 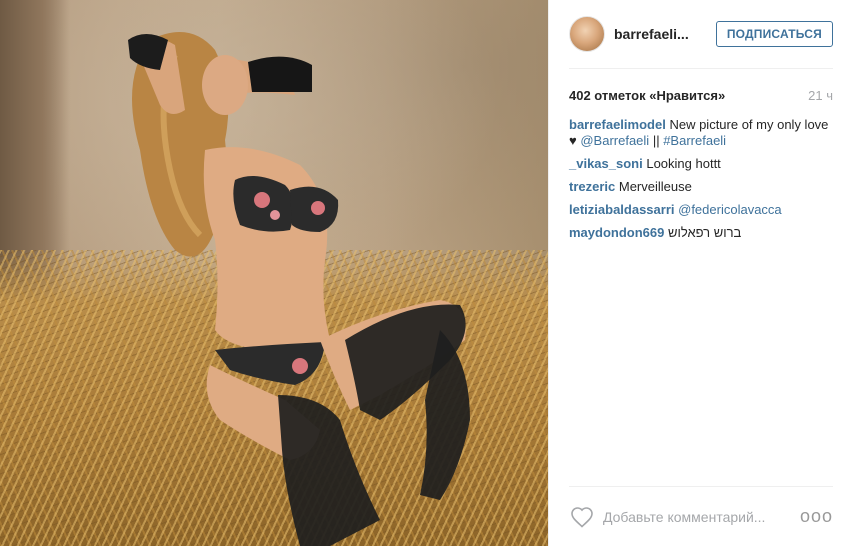 I want to click on comment-item: _vikas_soni Looking hottt, so click(x=701, y=164).